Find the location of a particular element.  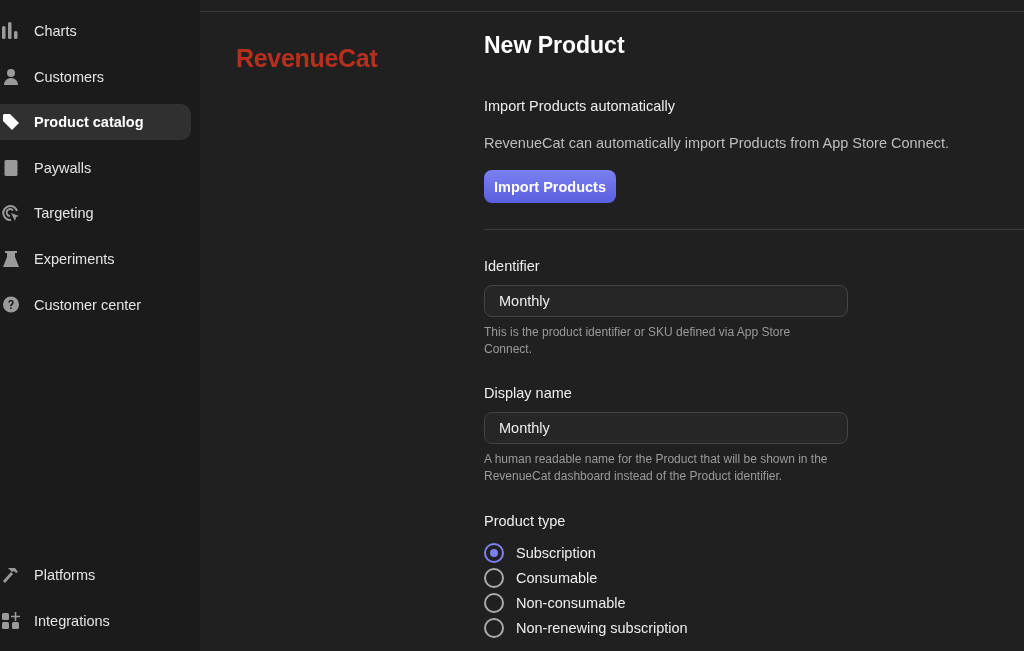

sidebar-item: Product catalog is located at coordinates (95, 122).